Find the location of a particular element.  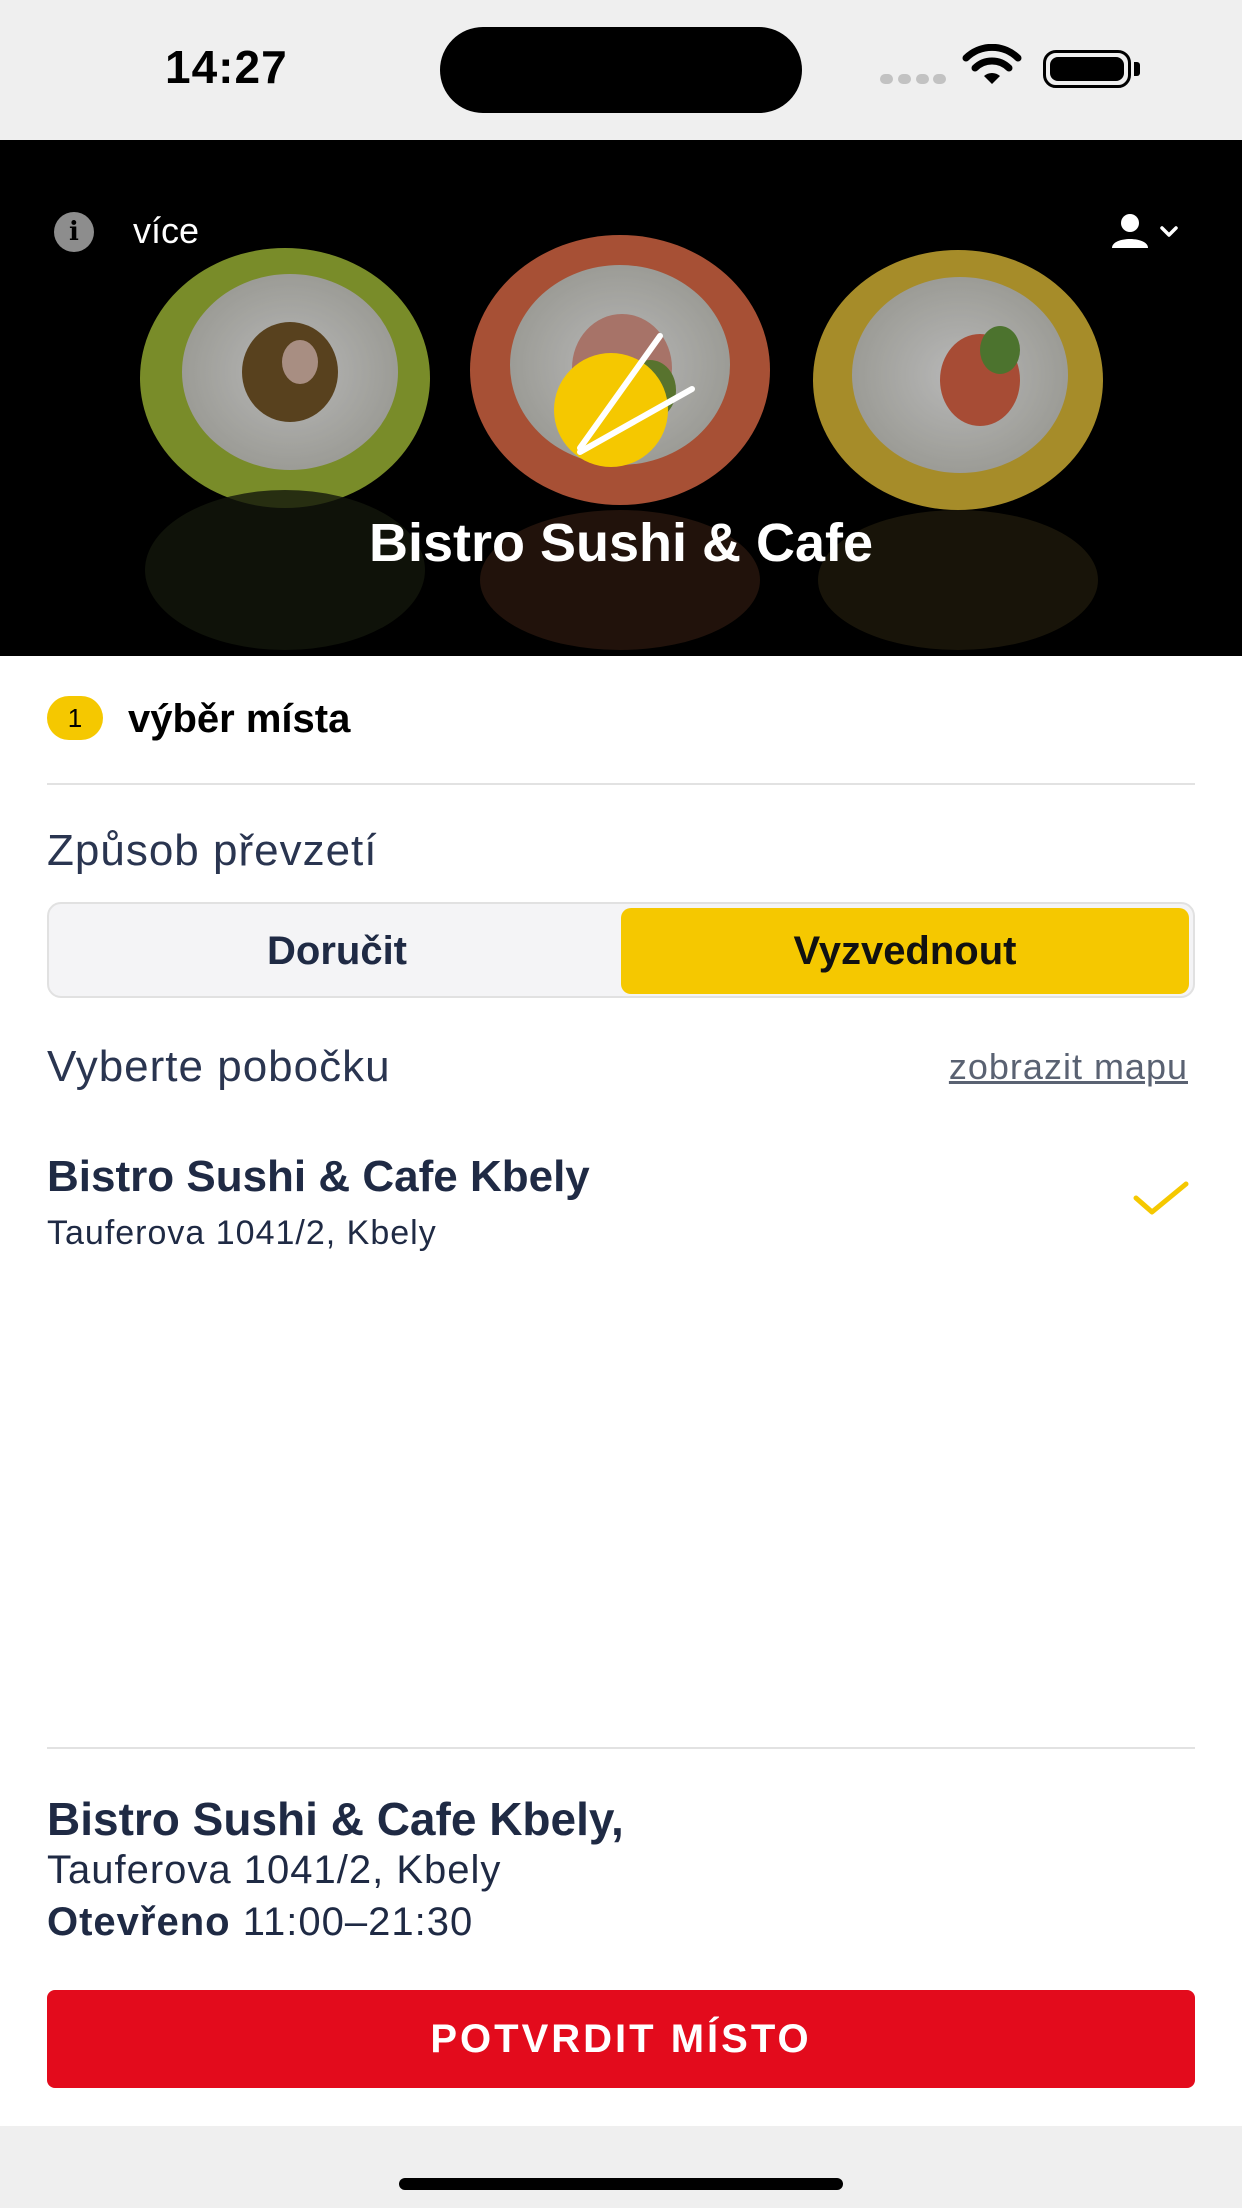

selected-branch-name: Bistro Sushi & Cafe Kbely, is located at coordinates (335, 1819).